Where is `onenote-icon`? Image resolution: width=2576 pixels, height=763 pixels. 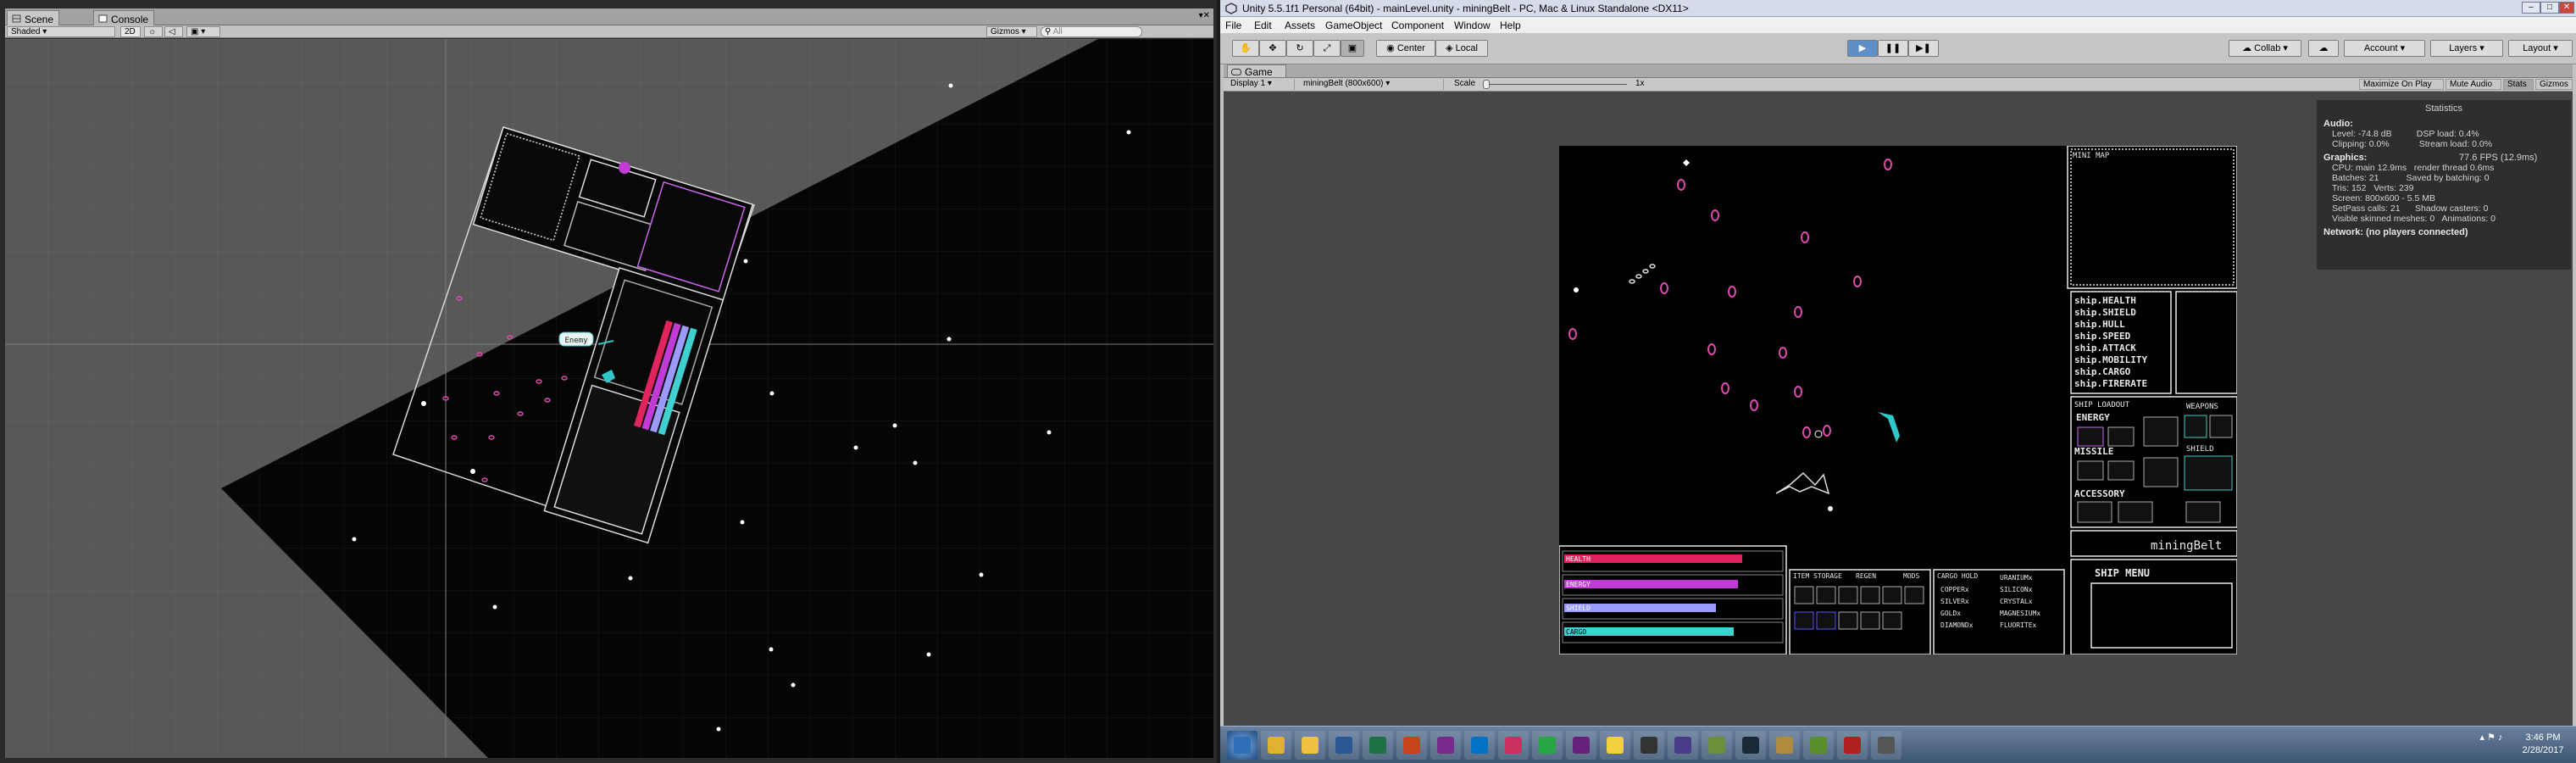 onenote-icon is located at coordinates (1445, 745).